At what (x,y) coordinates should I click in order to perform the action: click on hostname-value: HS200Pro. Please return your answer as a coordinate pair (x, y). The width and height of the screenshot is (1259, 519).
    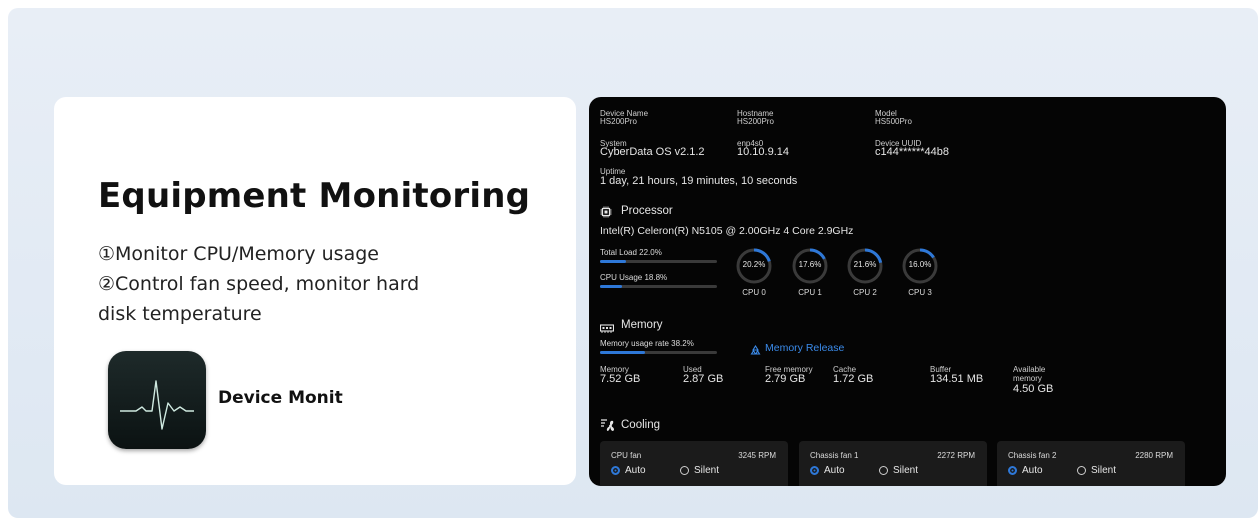
    Looking at the image, I should click on (755, 121).